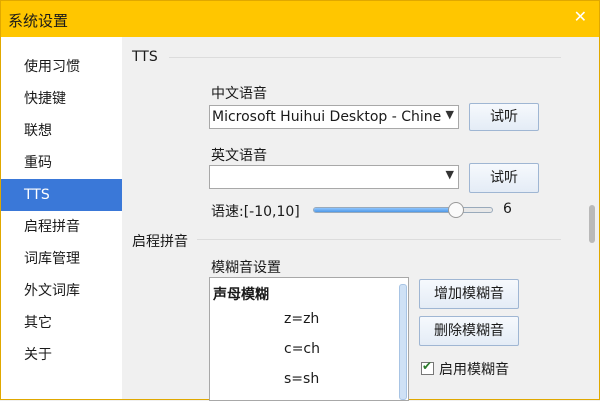 The image size is (600, 401). I want to click on english-voice-test-button: 试听, so click(504, 178).